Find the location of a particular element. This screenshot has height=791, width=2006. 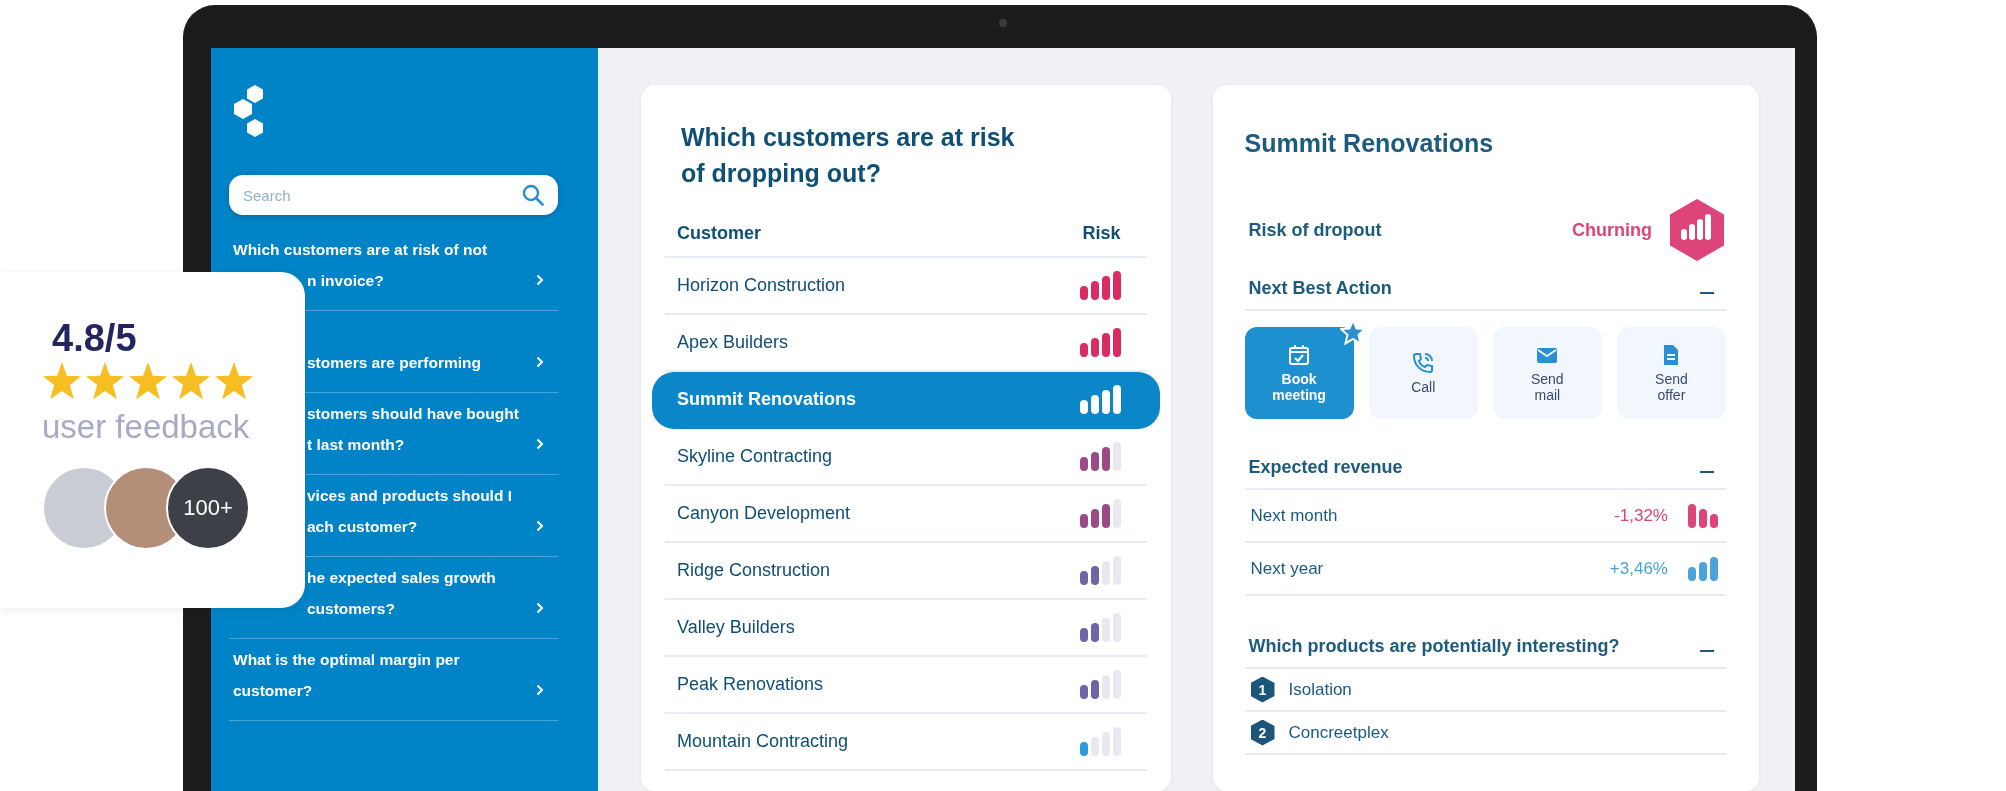

rating-score: 4.8/5 is located at coordinates (95, 338).